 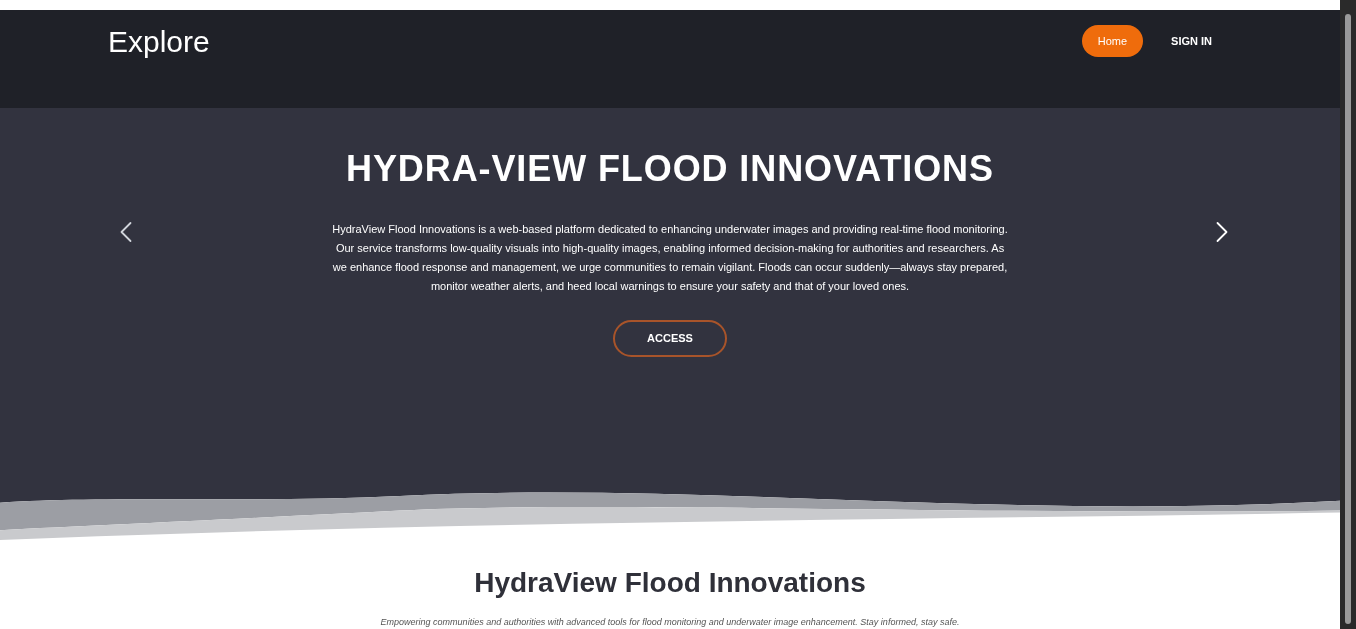 What do you see at coordinates (670, 169) in the screenshot?
I see `hero-title: HYDRA-VIEW FLOOD INNOVATIONS` at bounding box center [670, 169].